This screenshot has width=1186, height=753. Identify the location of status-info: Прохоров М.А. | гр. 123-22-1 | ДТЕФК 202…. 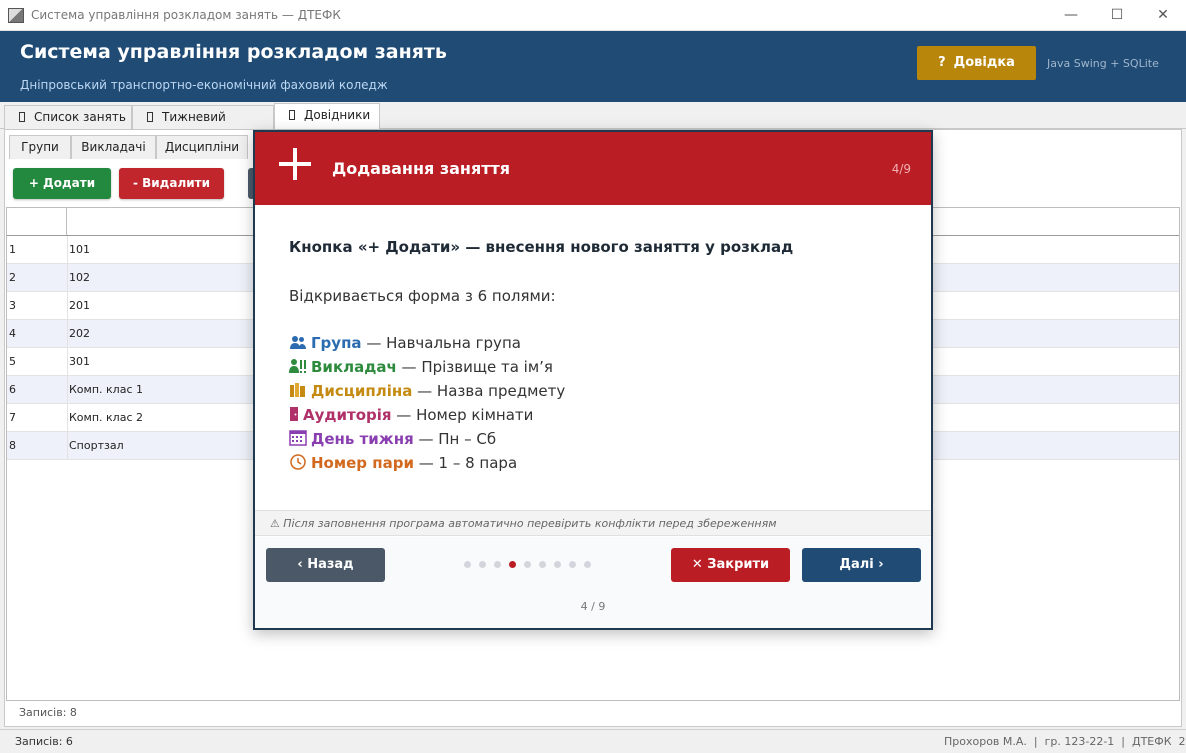
(1065, 741).